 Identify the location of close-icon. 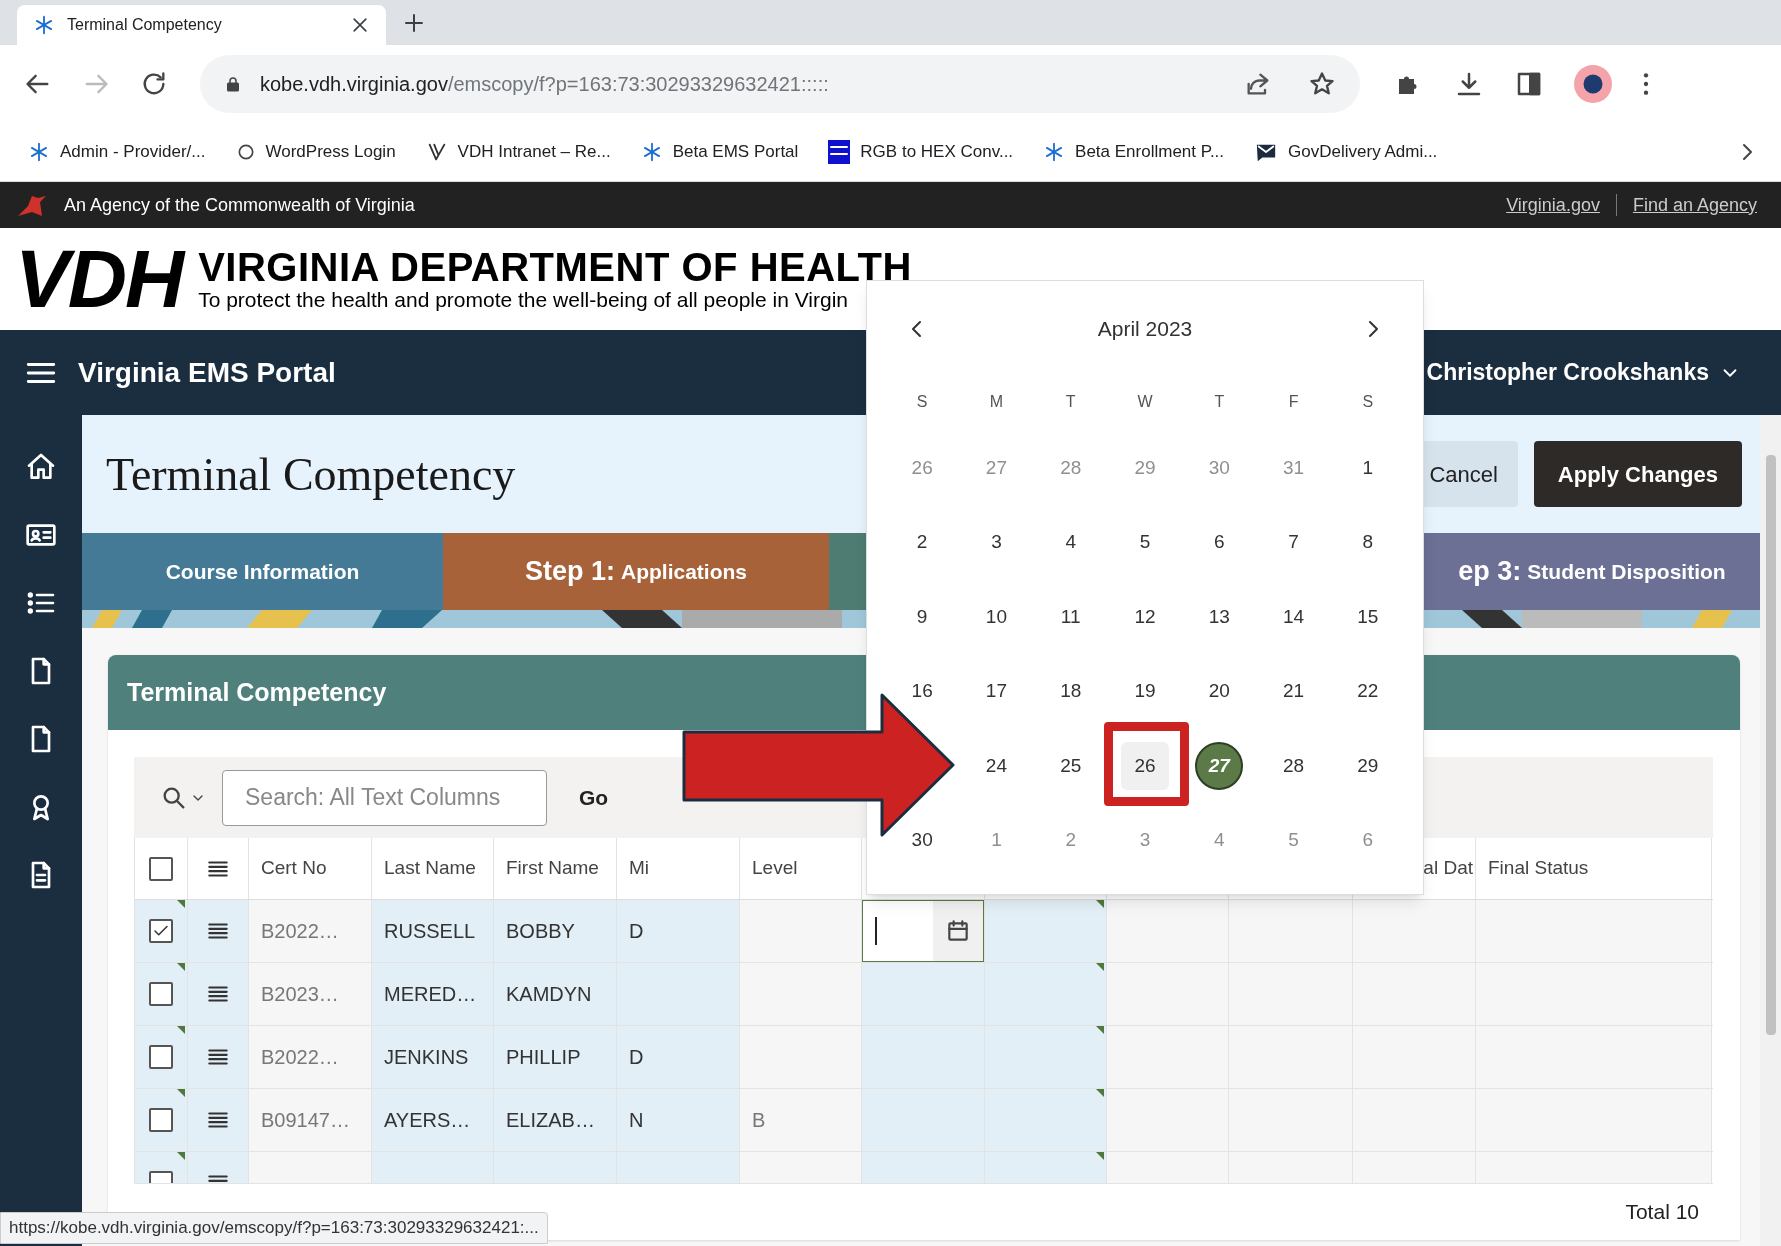
(360, 25).